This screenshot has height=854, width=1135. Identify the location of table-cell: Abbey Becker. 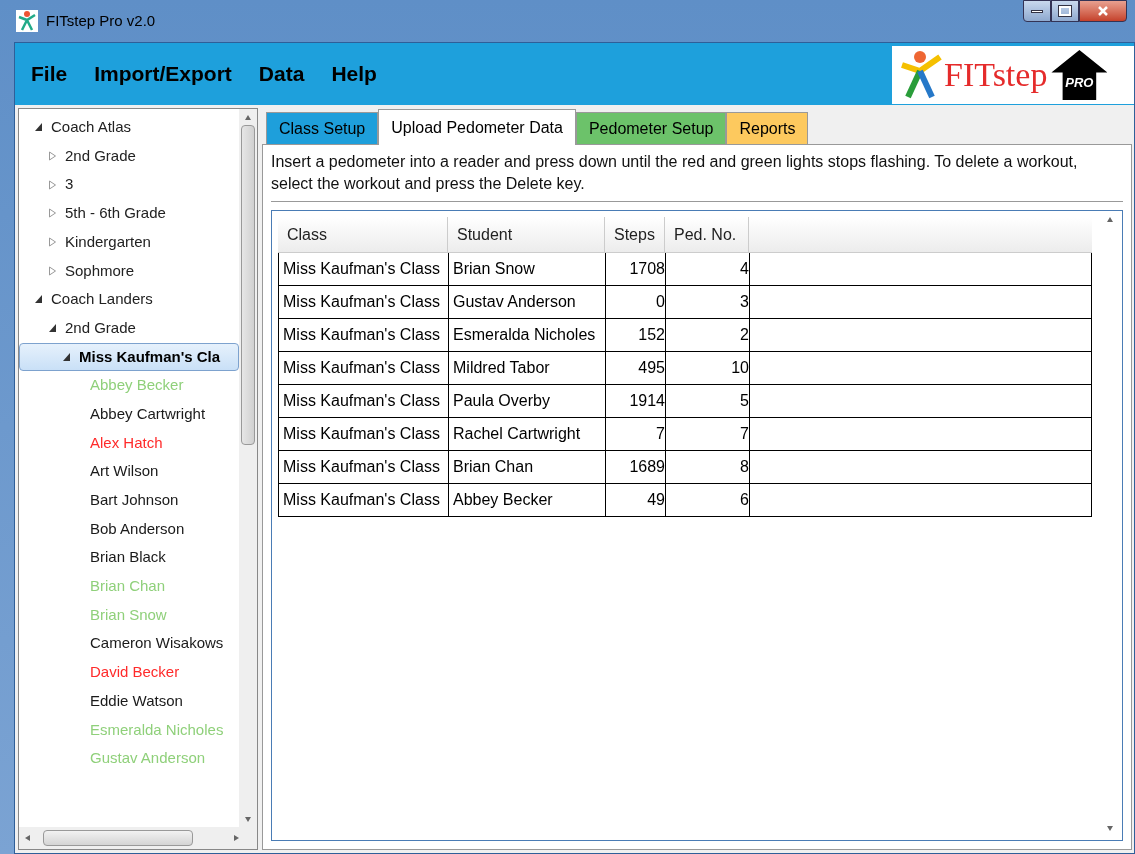
(527, 500).